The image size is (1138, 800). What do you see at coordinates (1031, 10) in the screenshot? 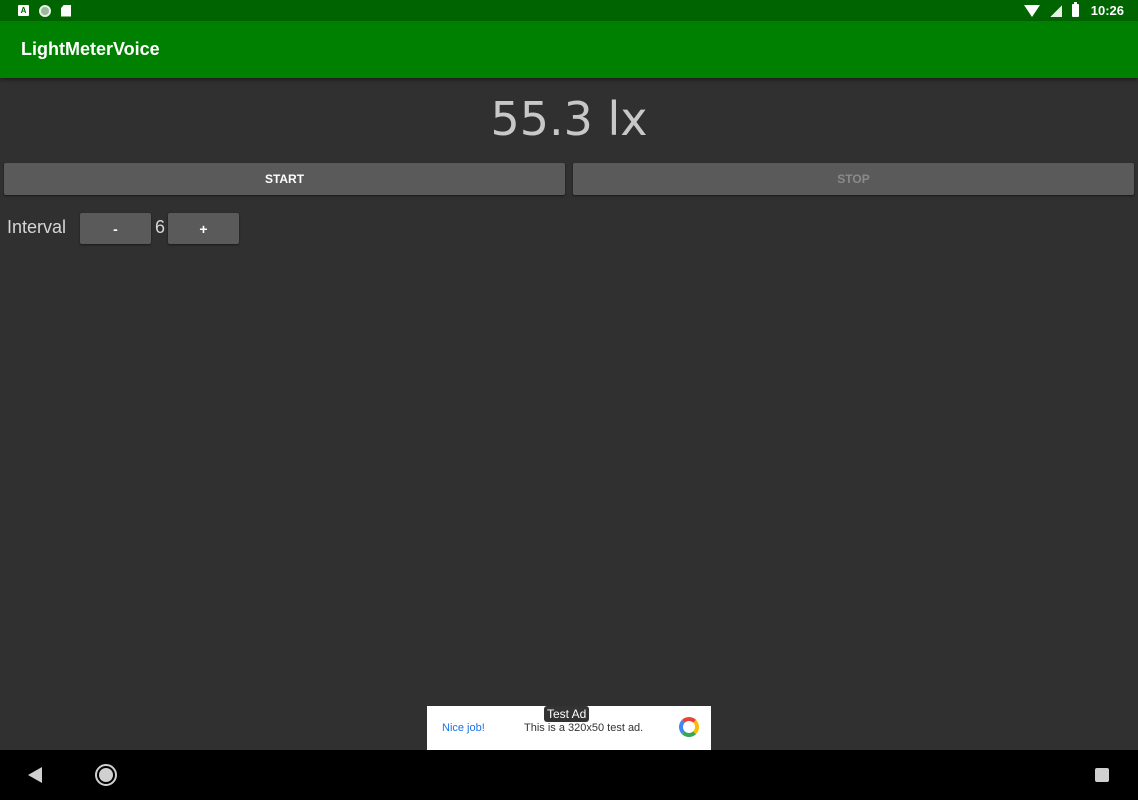
I see `wifi-icon` at bounding box center [1031, 10].